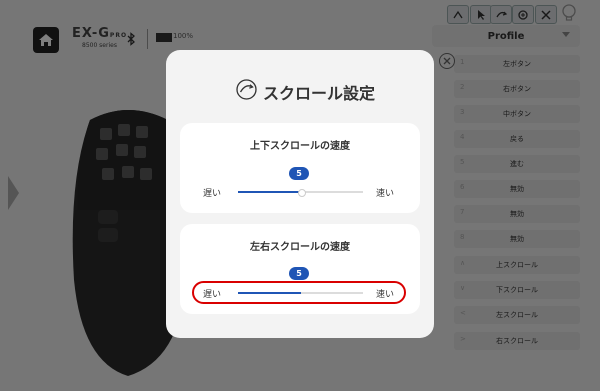  Describe the element at coordinates (299, 292) in the screenshot. I see `highlight-outline` at that location.